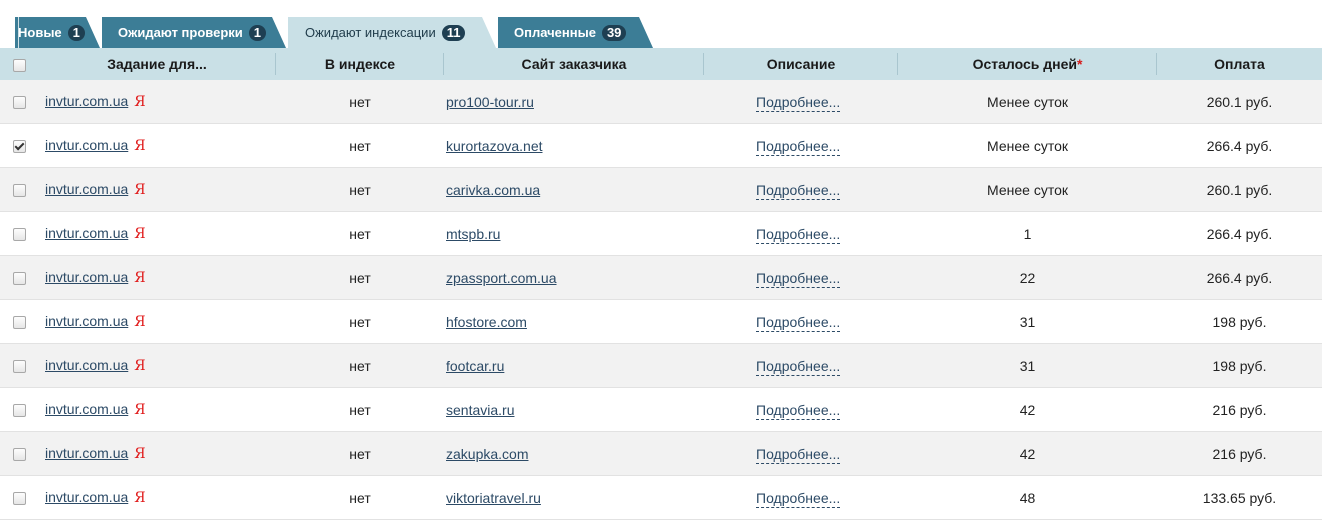 The width and height of the screenshot is (1322, 520). Describe the element at coordinates (801, 64) in the screenshot. I see `column-header-description: Описание` at that location.